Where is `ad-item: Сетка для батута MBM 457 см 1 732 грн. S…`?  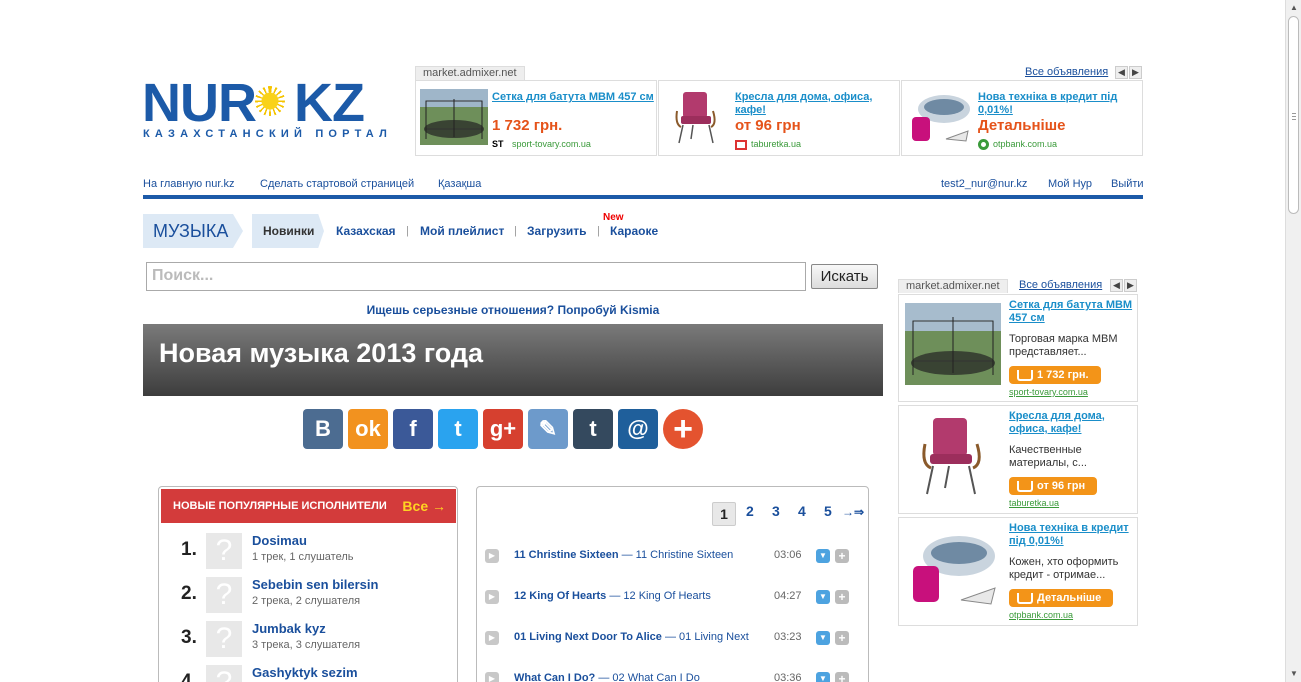
ad-item: Сетка для батута MBM 457 см 1 732 грн. S… is located at coordinates (536, 118).